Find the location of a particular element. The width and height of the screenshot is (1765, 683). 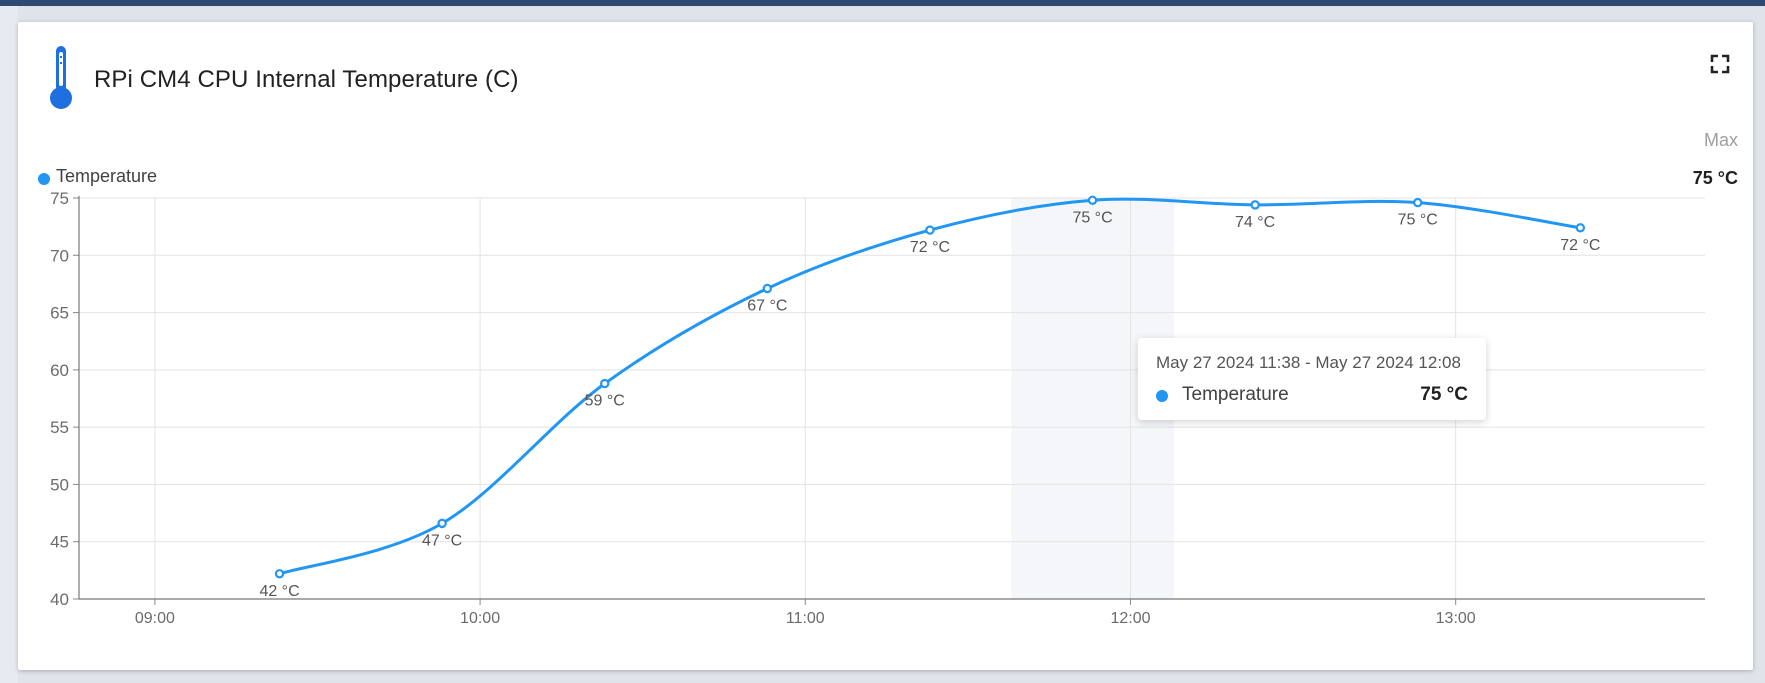

tooltip-time-range: May 27 2024 11:38 - May 27 2024 12:08 is located at coordinates (1308, 362).